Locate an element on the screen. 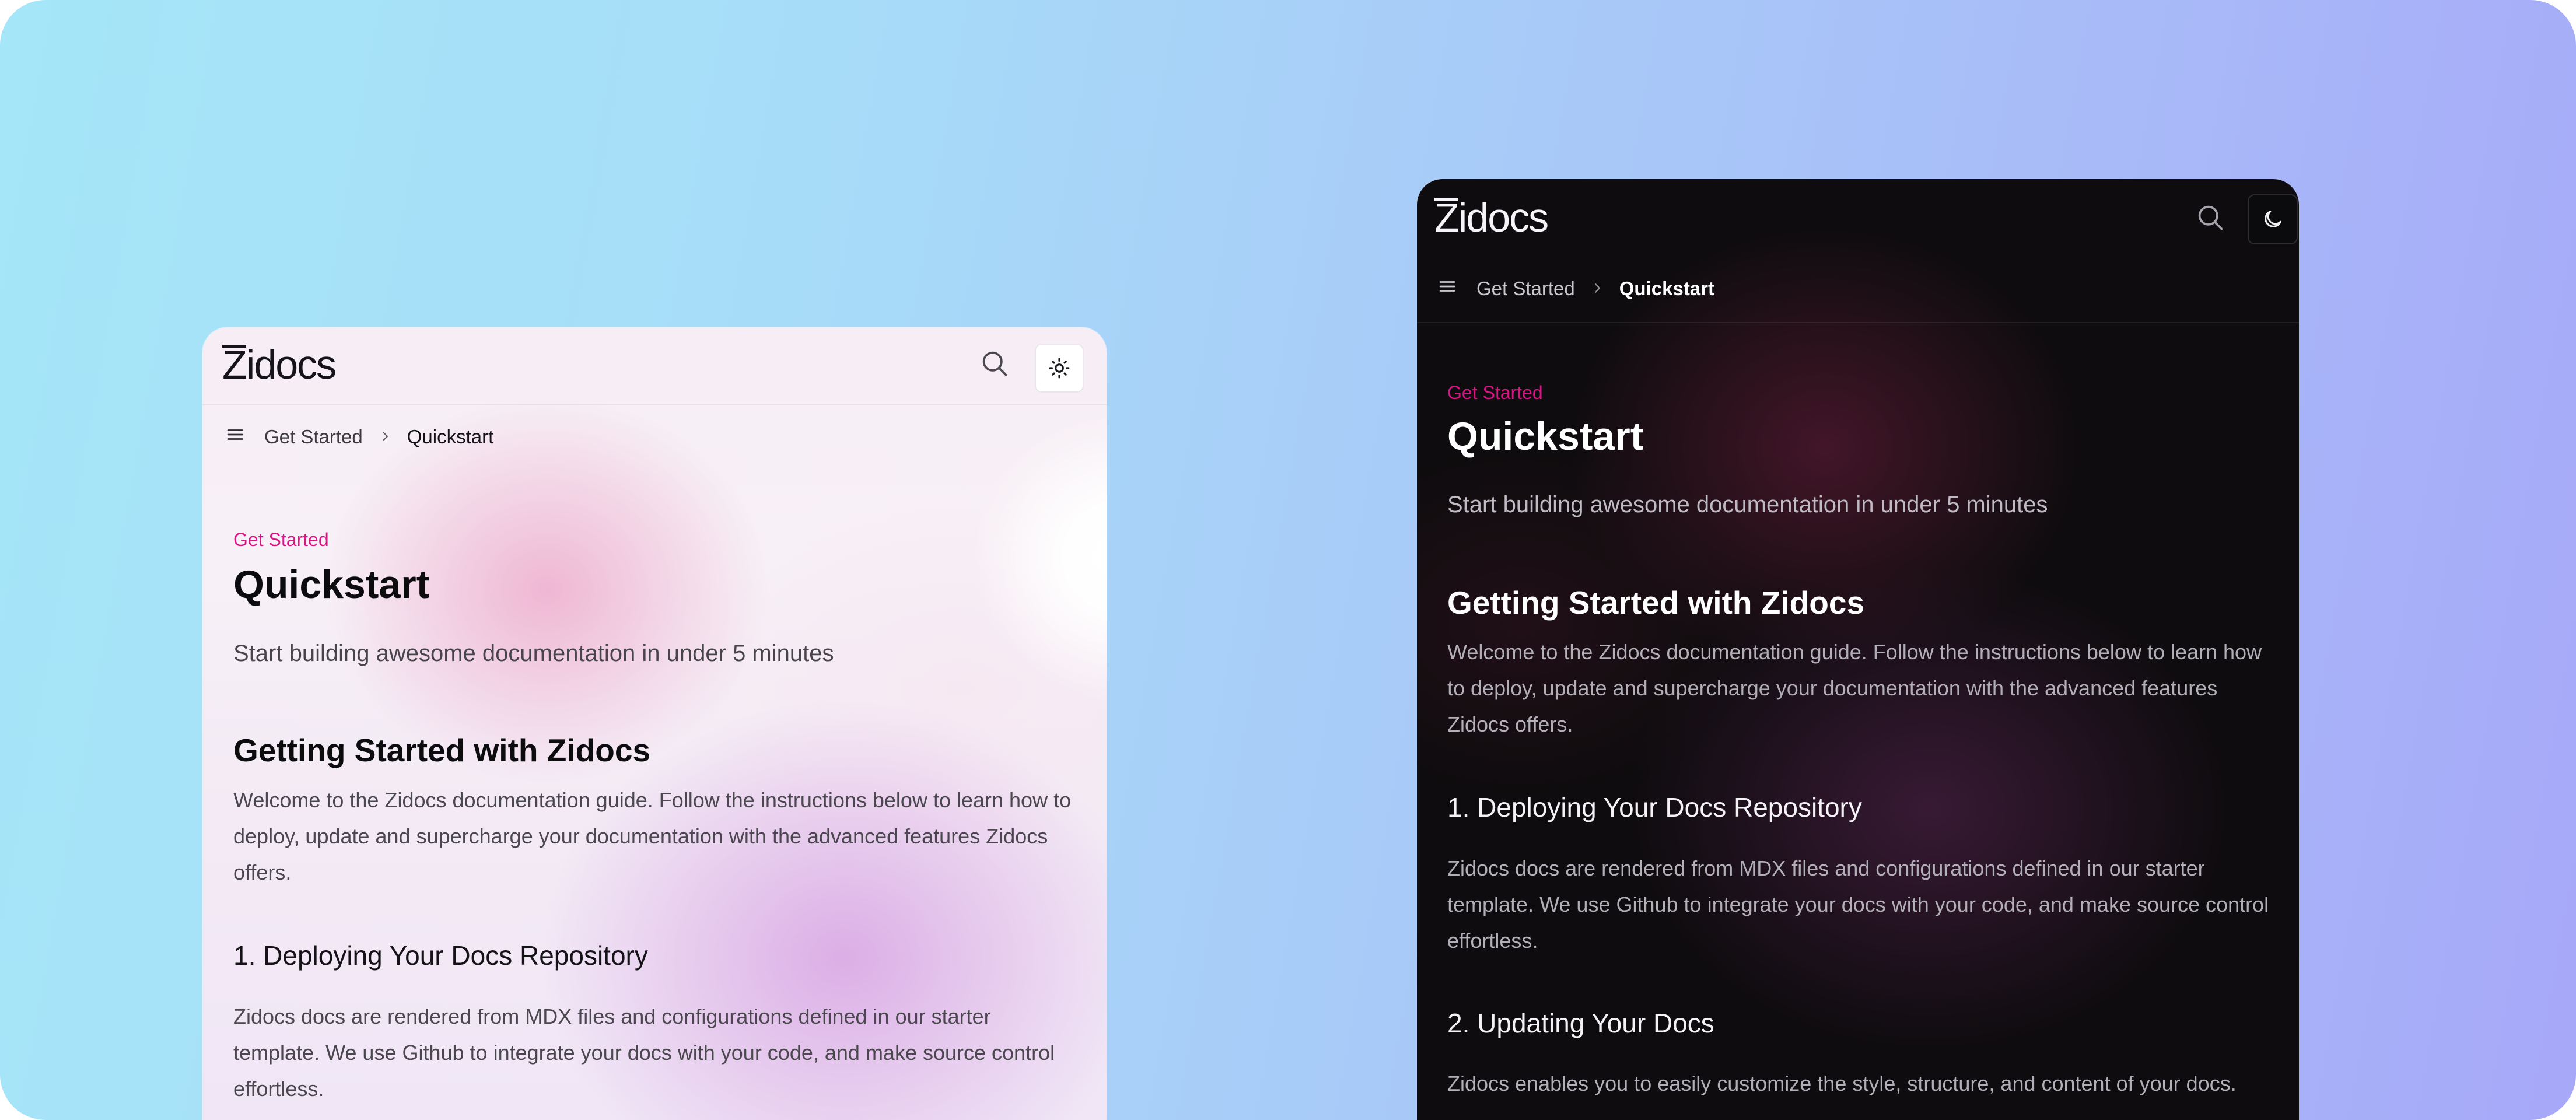 This screenshot has width=2576, height=1120. step-heading-deploy: 1. Deploying Your Docs Repository is located at coordinates (1654, 807).